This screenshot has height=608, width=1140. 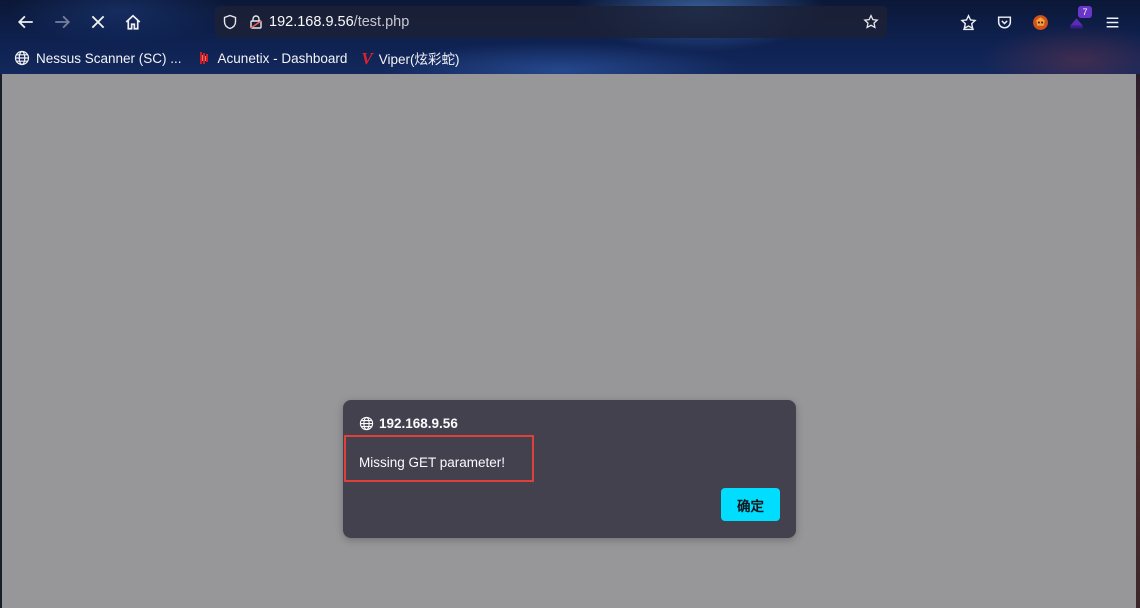 I want to click on acunetix-icon, so click(x=203, y=58).